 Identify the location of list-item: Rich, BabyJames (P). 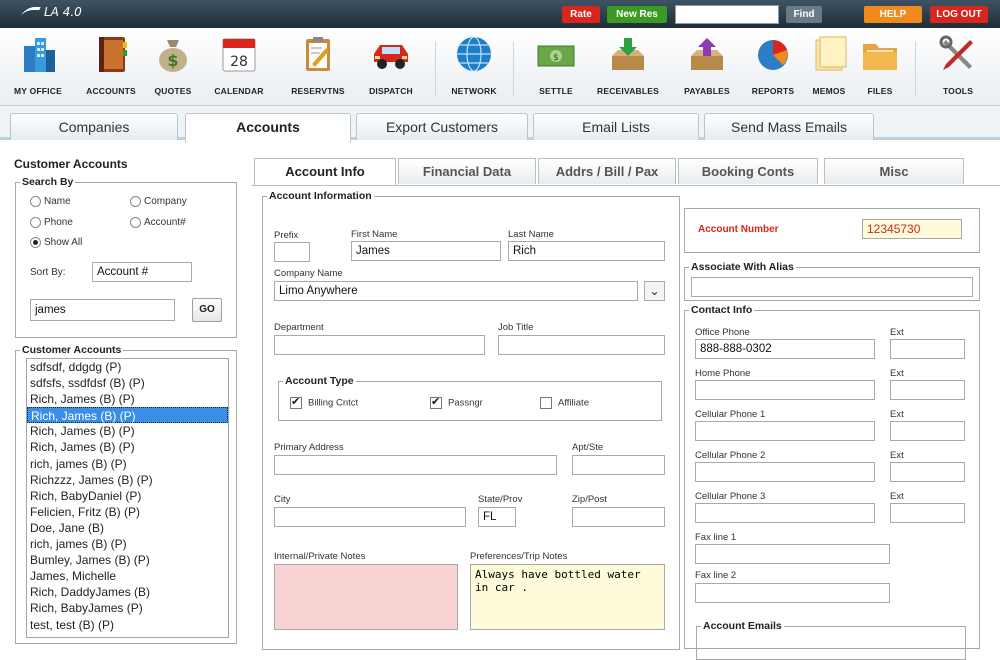
(127, 608).